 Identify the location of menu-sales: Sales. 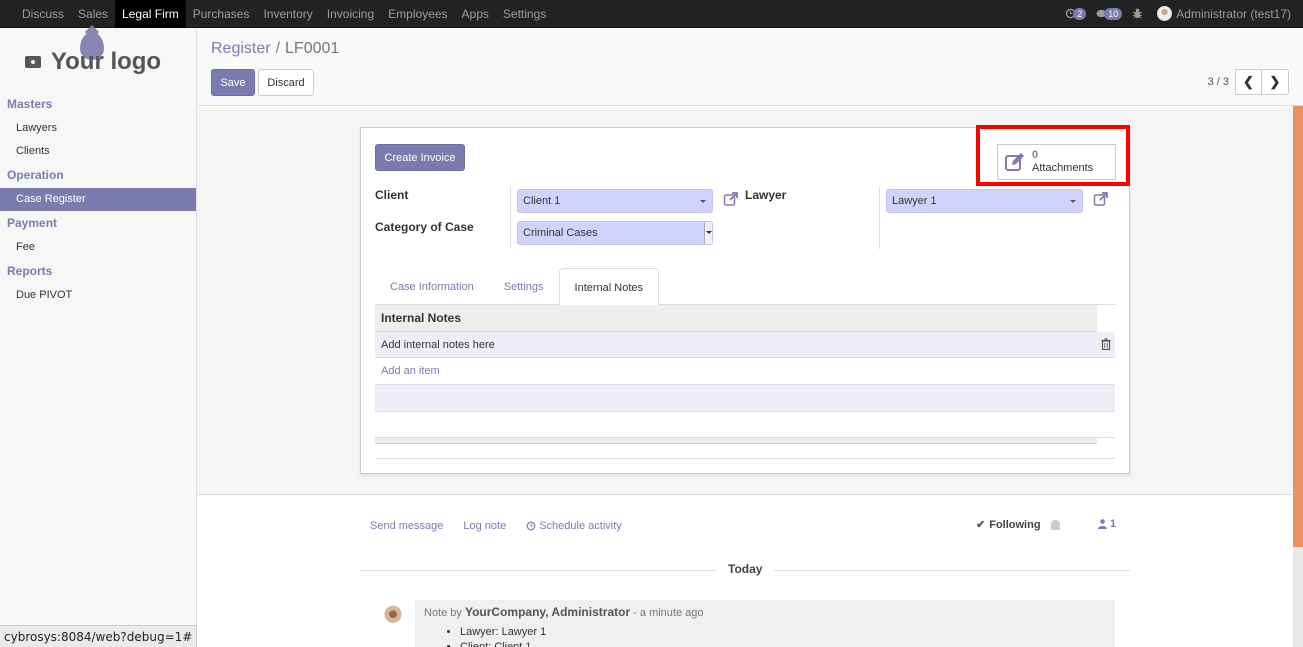
(93, 14).